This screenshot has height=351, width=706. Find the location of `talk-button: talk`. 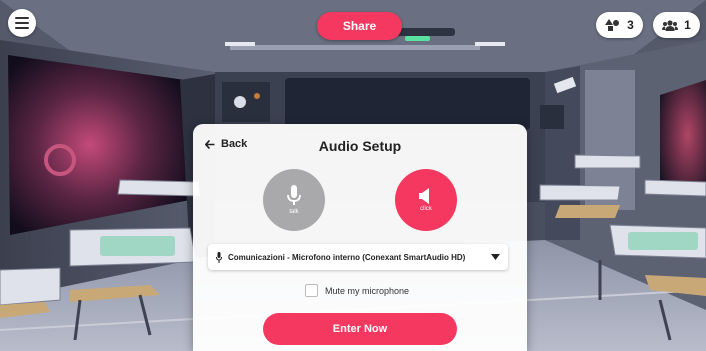

talk-button: talk is located at coordinates (294, 200).